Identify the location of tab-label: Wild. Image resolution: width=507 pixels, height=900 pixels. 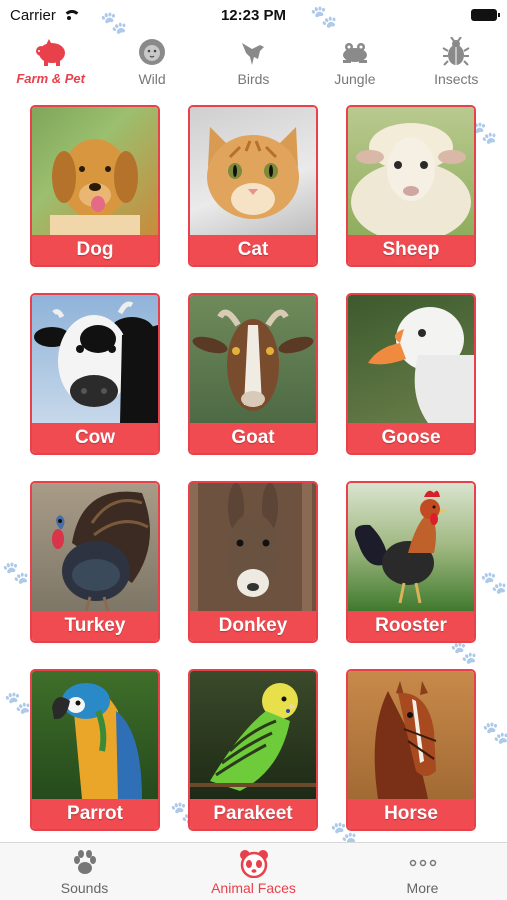
(152, 79).